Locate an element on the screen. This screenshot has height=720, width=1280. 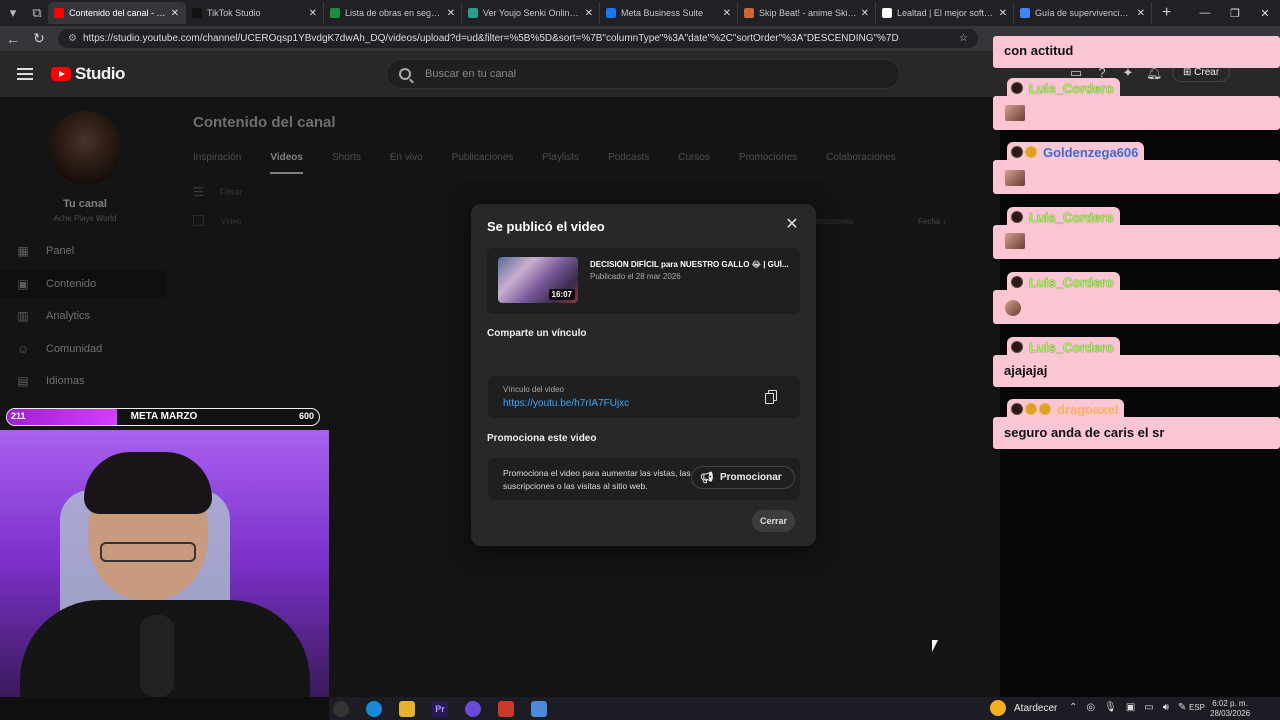
goal-max: 600 is located at coordinates (306, 416).